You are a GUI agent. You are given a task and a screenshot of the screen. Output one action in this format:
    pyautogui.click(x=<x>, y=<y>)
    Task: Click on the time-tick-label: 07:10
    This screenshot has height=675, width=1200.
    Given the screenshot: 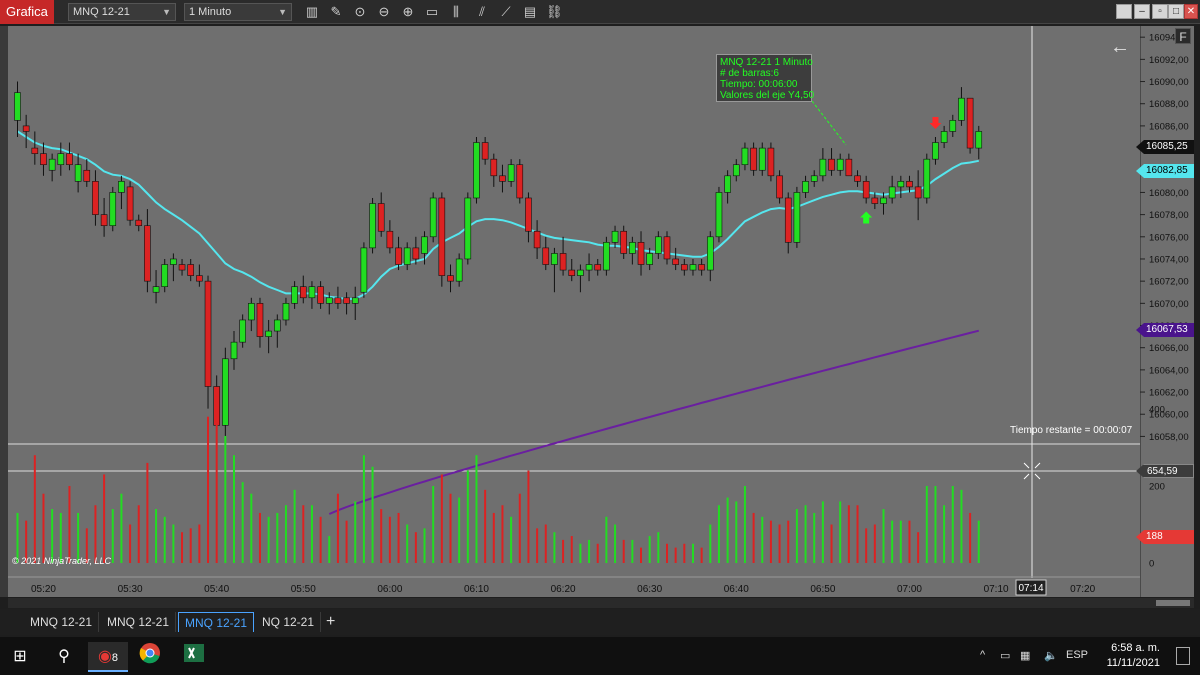 What is the action you would take?
    pyautogui.click(x=996, y=589)
    